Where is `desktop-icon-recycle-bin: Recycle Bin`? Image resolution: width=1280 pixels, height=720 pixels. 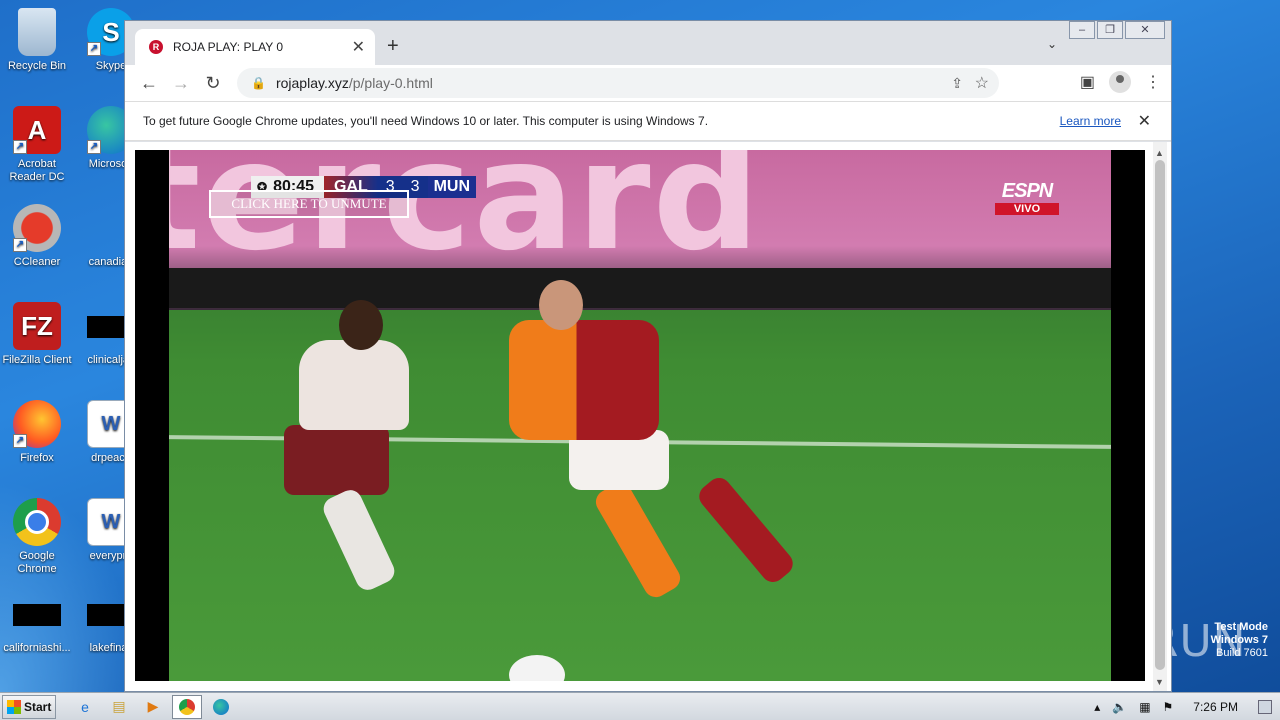 desktop-icon-recycle-bin: Recycle Bin is located at coordinates (37, 40).